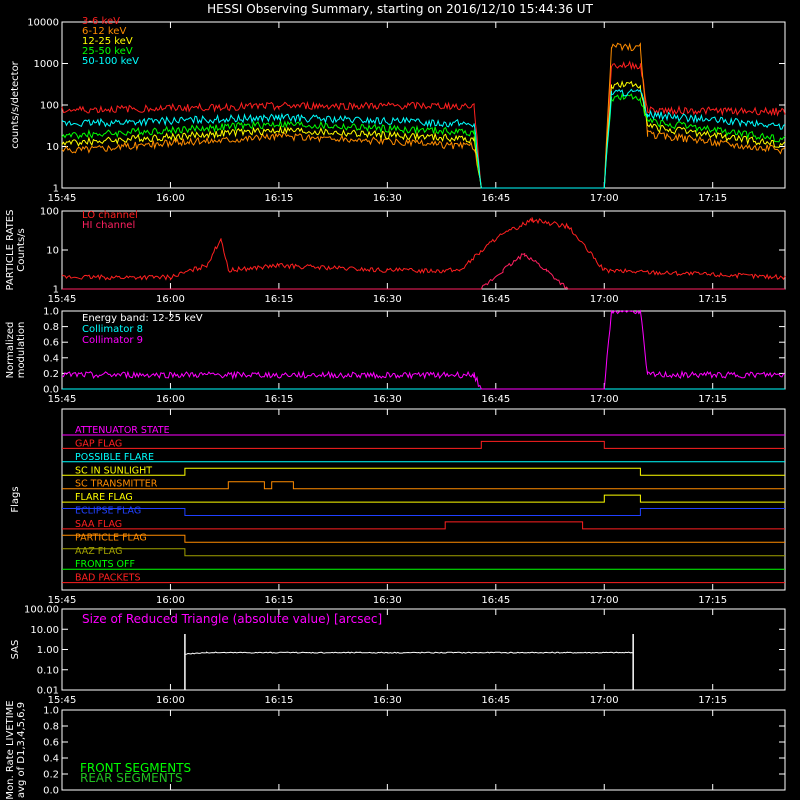 This screenshot has width=800, height=800. I want to click on legend-entry: REAR SEGMENTS, so click(131, 778).